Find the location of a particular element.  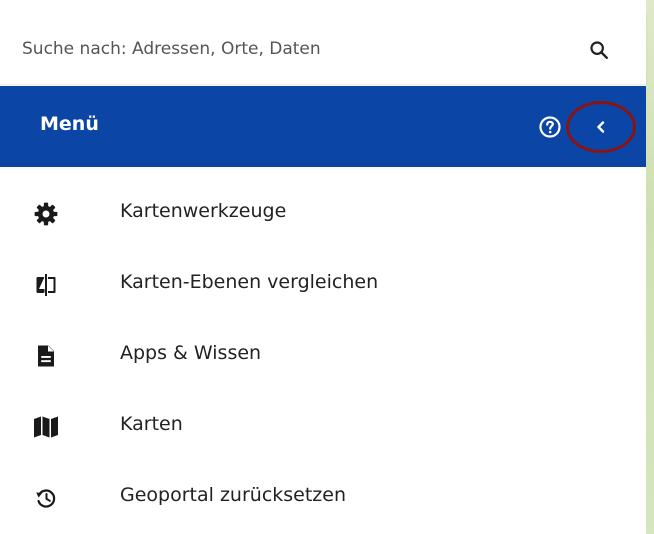

help-button is located at coordinates (550, 127).